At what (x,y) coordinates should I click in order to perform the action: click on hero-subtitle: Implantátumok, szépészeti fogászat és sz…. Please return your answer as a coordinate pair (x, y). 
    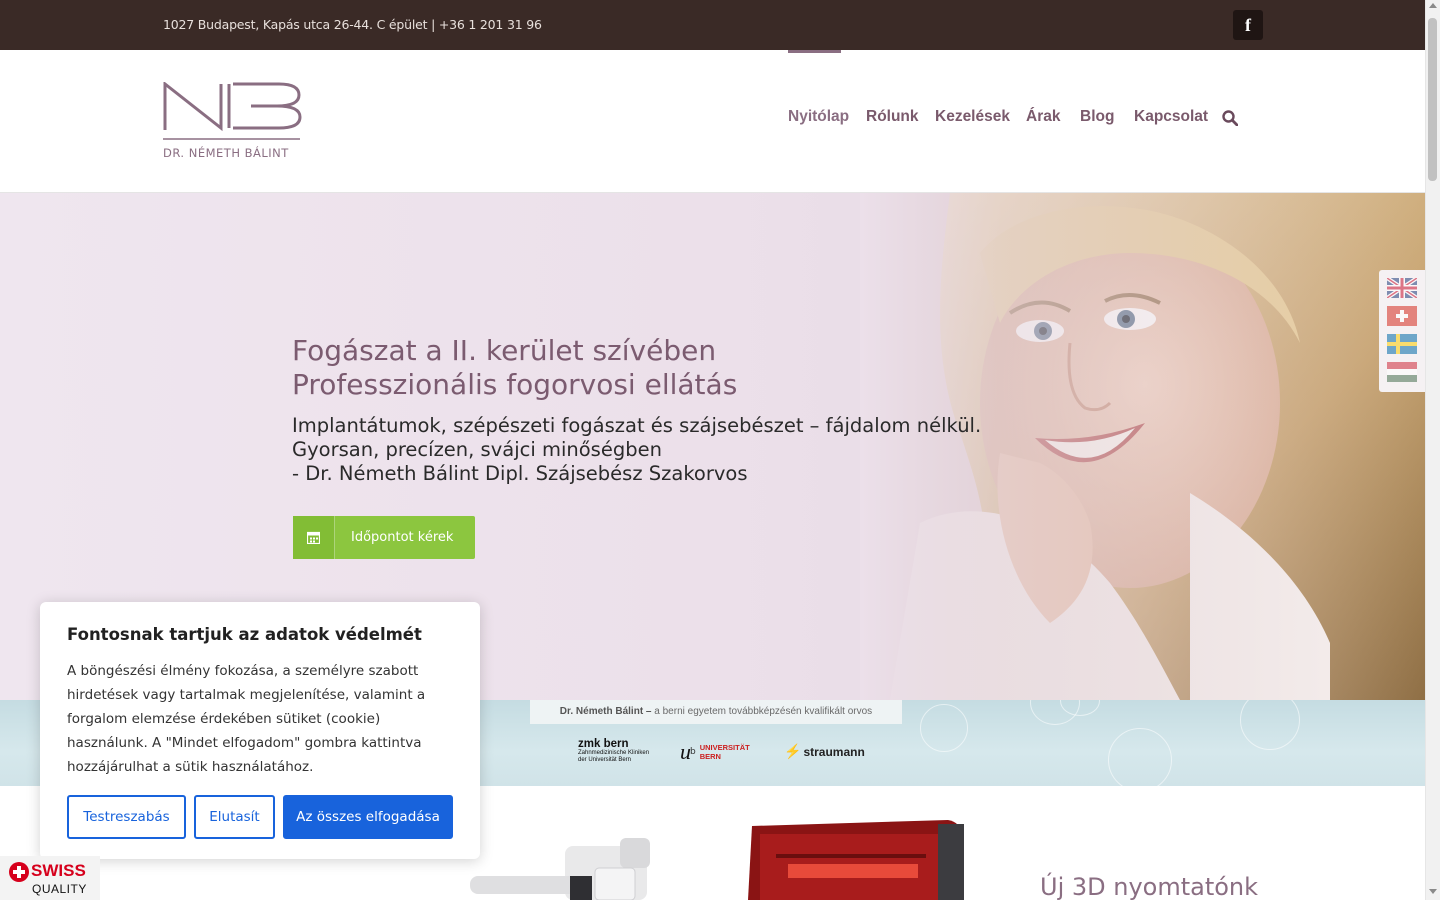
    Looking at the image, I should click on (636, 450).